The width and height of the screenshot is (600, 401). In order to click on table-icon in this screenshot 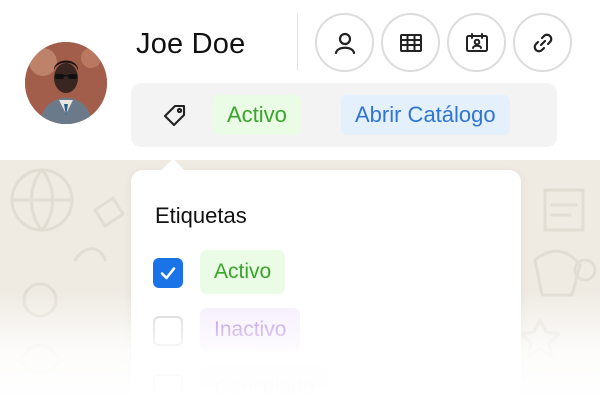, I will do `click(410, 42)`.